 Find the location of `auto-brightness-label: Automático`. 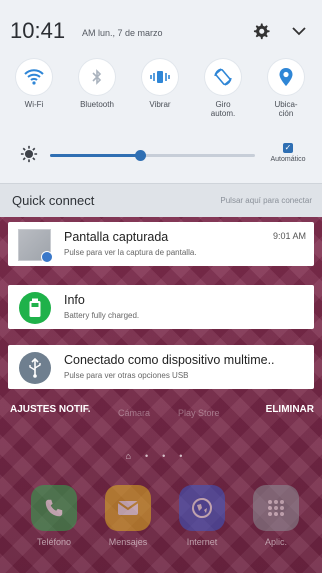

auto-brightness-label: Automático is located at coordinates (288, 159).